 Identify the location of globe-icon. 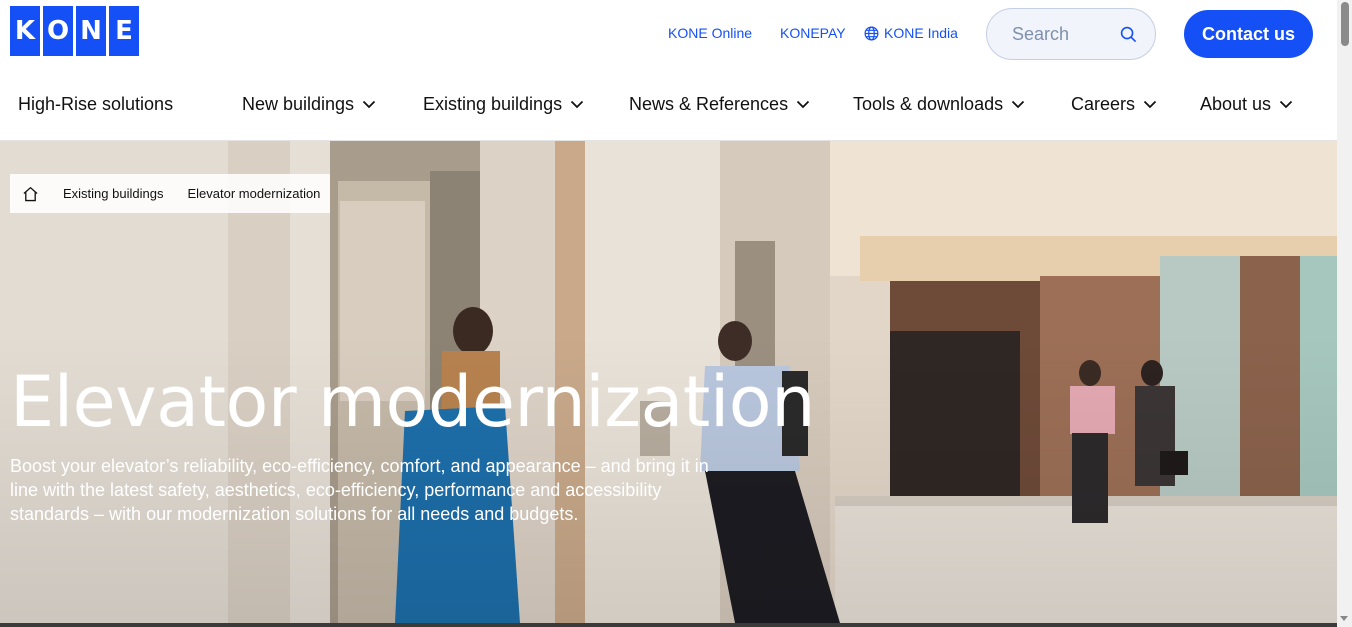
(871, 33).